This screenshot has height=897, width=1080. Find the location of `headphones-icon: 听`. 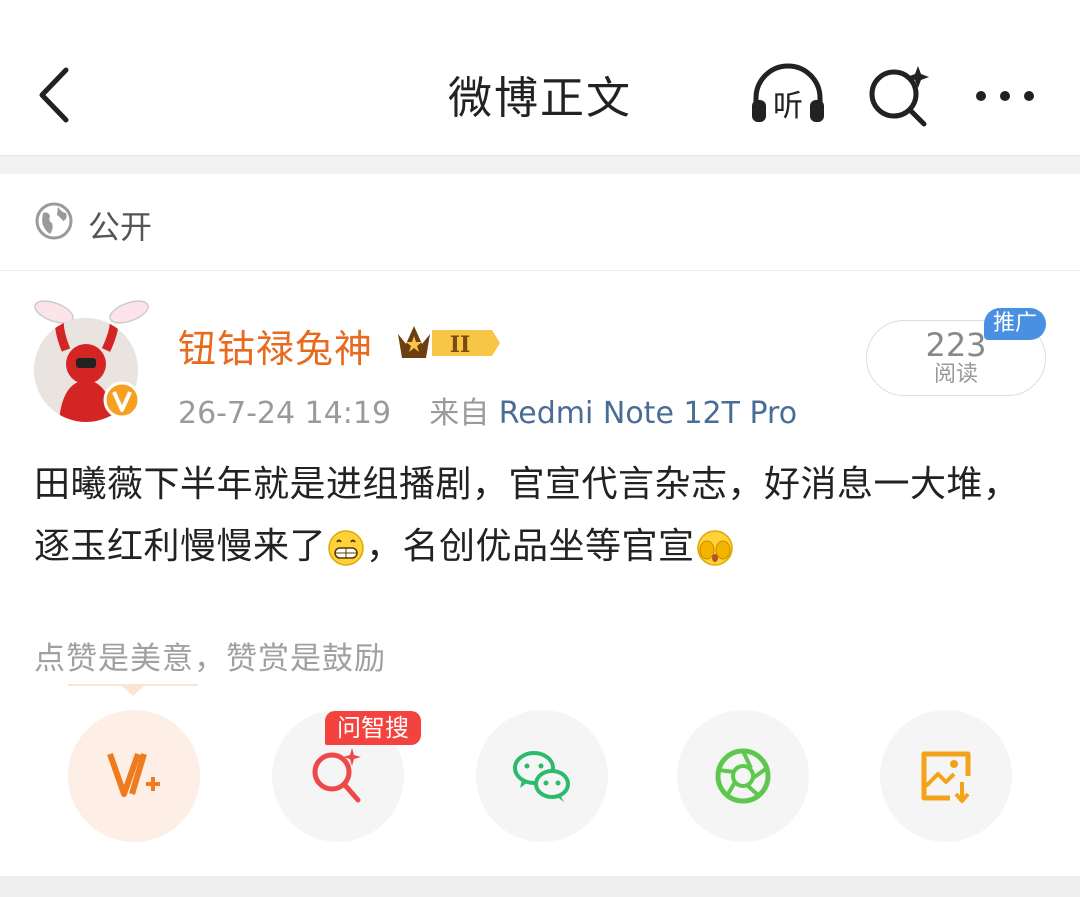

headphones-icon: 听 is located at coordinates (788, 93).